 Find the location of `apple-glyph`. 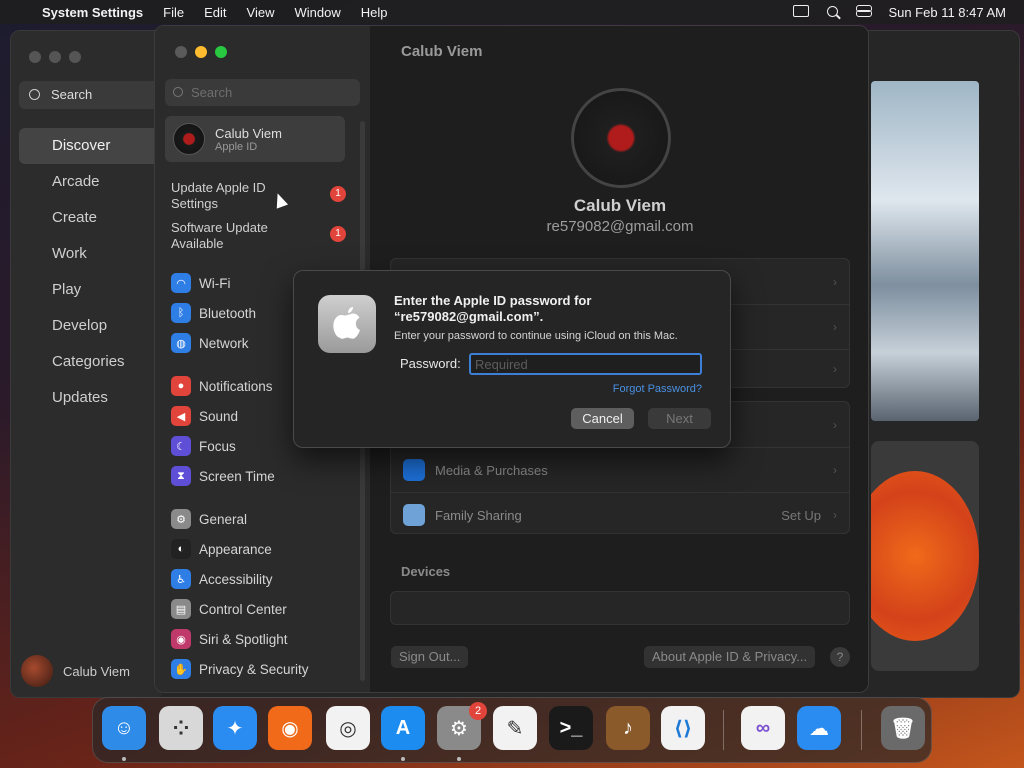

apple-glyph is located at coordinates (346, 323).